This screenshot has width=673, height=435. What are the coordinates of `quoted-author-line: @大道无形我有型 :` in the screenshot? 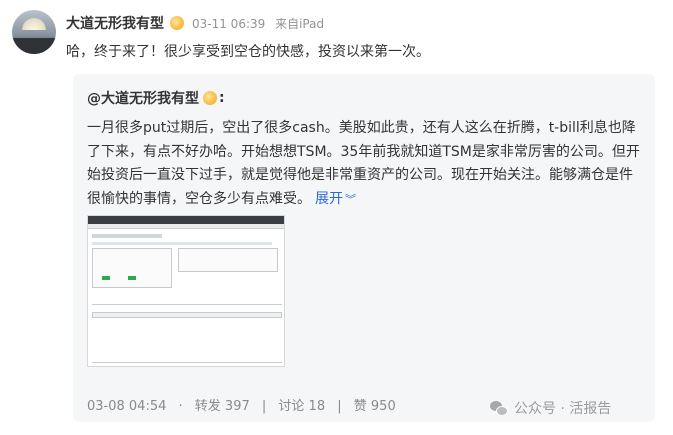 It's located at (156, 98).